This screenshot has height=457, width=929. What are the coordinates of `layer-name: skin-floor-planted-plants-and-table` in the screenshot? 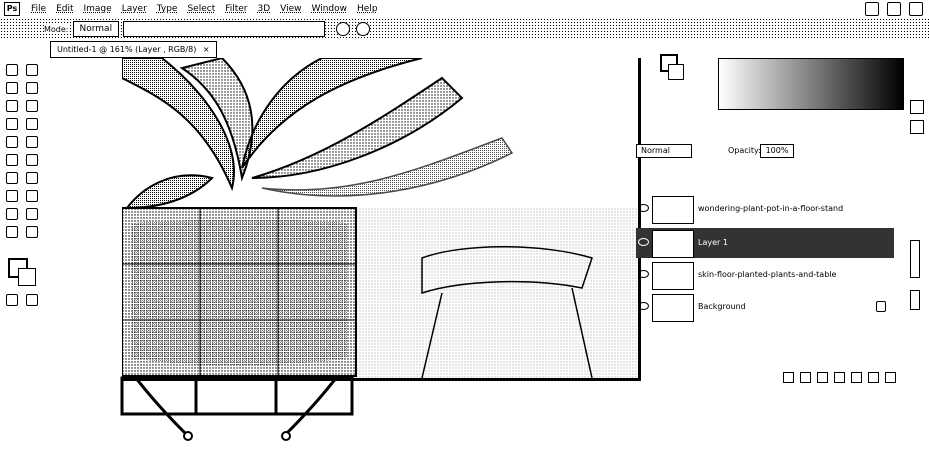 It's located at (767, 274).